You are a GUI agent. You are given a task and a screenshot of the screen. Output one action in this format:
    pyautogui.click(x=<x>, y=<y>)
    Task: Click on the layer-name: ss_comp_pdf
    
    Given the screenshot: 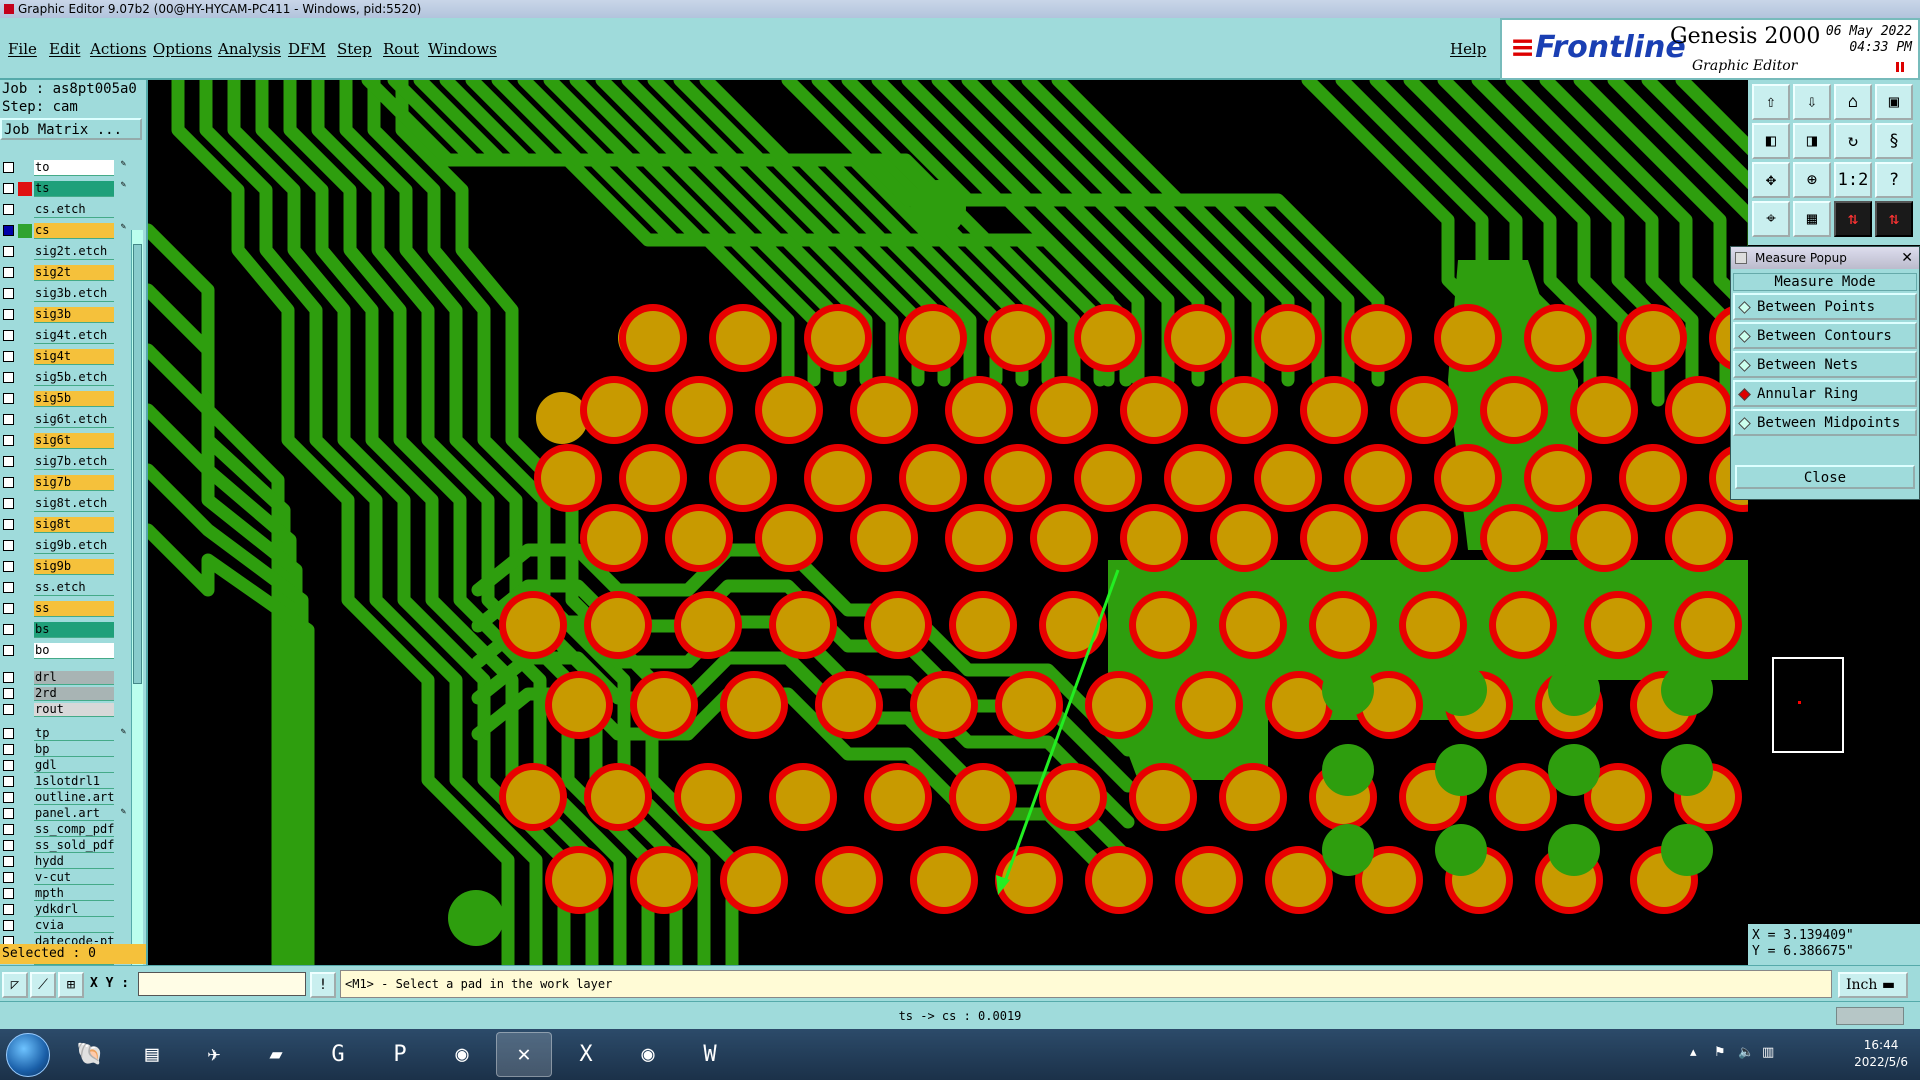 What is the action you would take?
    pyautogui.click(x=74, y=830)
    